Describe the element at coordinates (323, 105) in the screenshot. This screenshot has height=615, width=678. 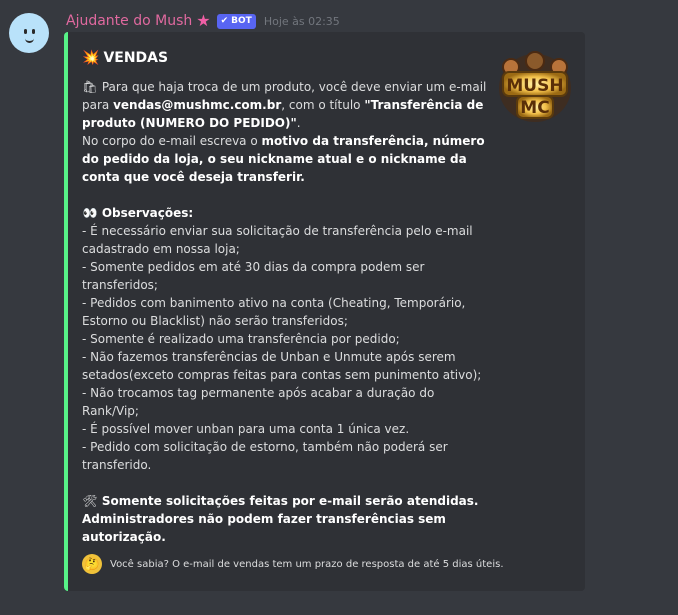
I see `intro-text-2: , com o título` at that location.